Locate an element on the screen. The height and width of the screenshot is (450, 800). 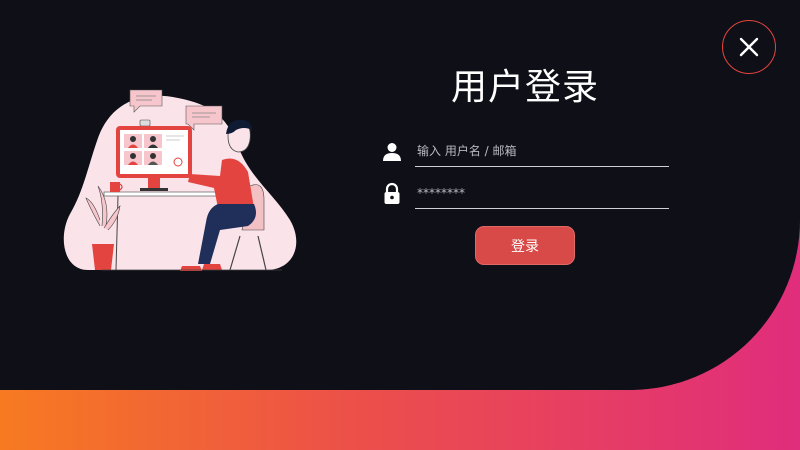
username-input is located at coordinates (542, 151).